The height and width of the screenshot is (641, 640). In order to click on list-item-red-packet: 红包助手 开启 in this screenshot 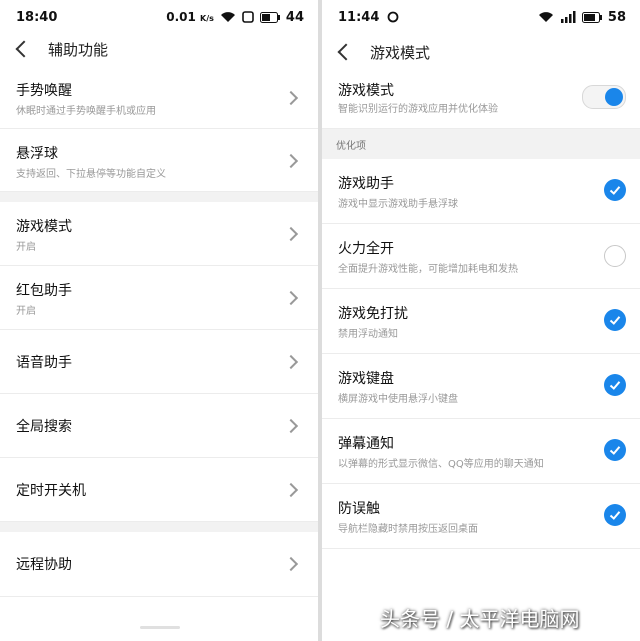, I will do `click(159, 298)`.